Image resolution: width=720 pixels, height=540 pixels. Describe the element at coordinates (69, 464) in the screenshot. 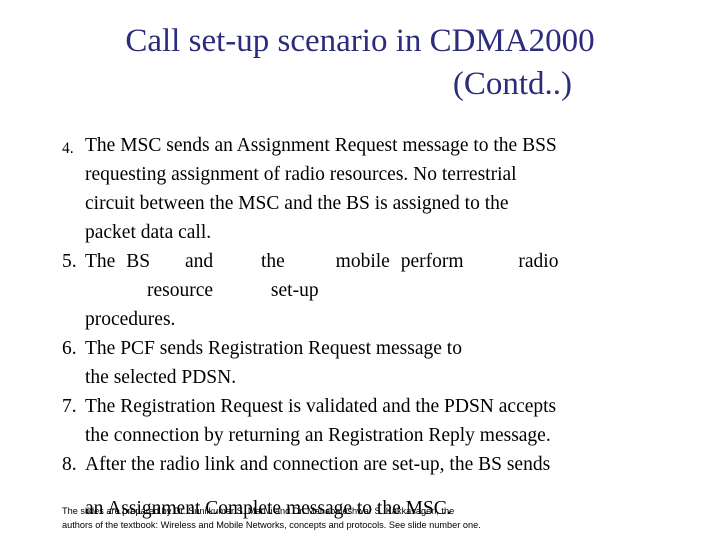

I see `list-marker: 8.` at that location.